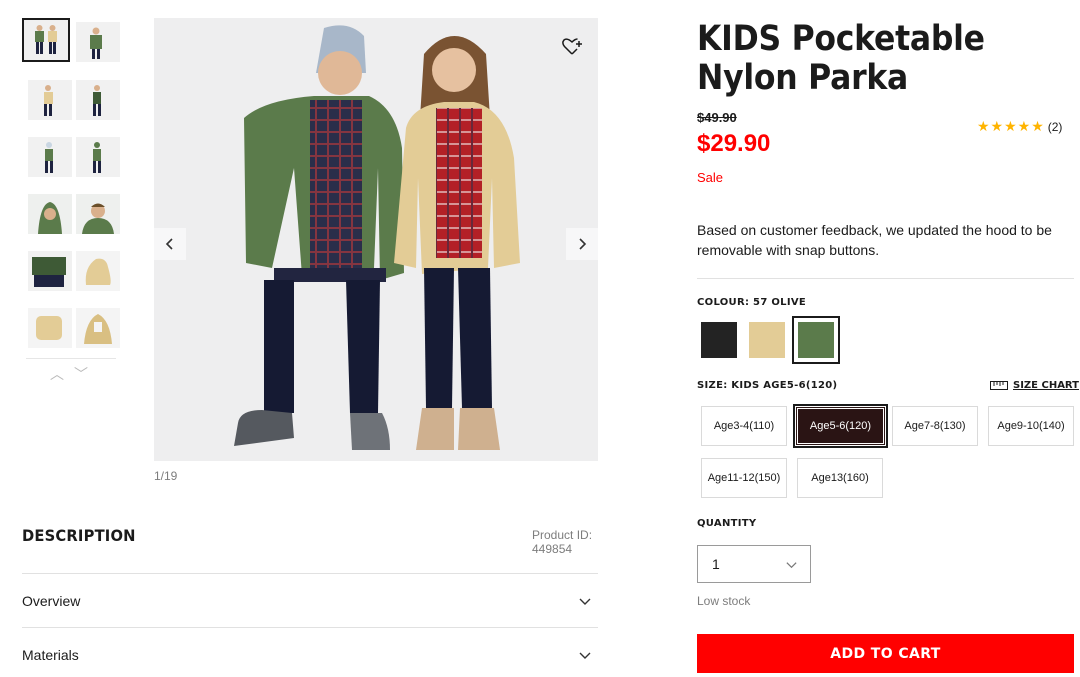 Image resolution: width=1080 pixels, height=677 pixels. I want to click on divider, so click(885, 278).